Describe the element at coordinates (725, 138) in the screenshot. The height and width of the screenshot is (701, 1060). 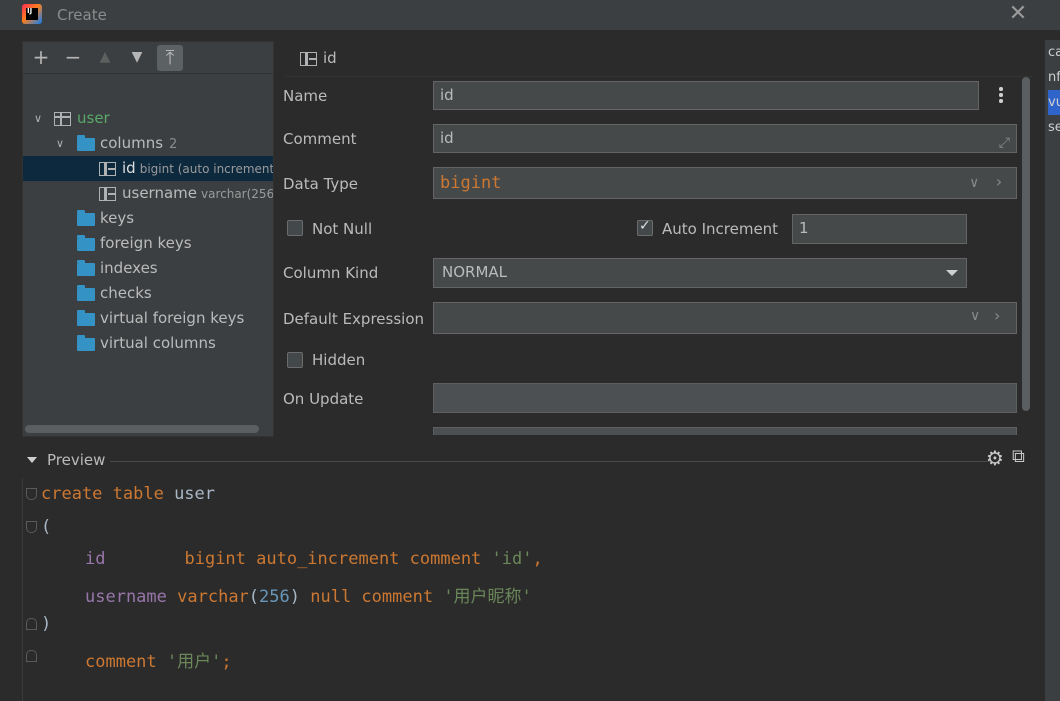
I see `comment-field: id ⤢` at that location.